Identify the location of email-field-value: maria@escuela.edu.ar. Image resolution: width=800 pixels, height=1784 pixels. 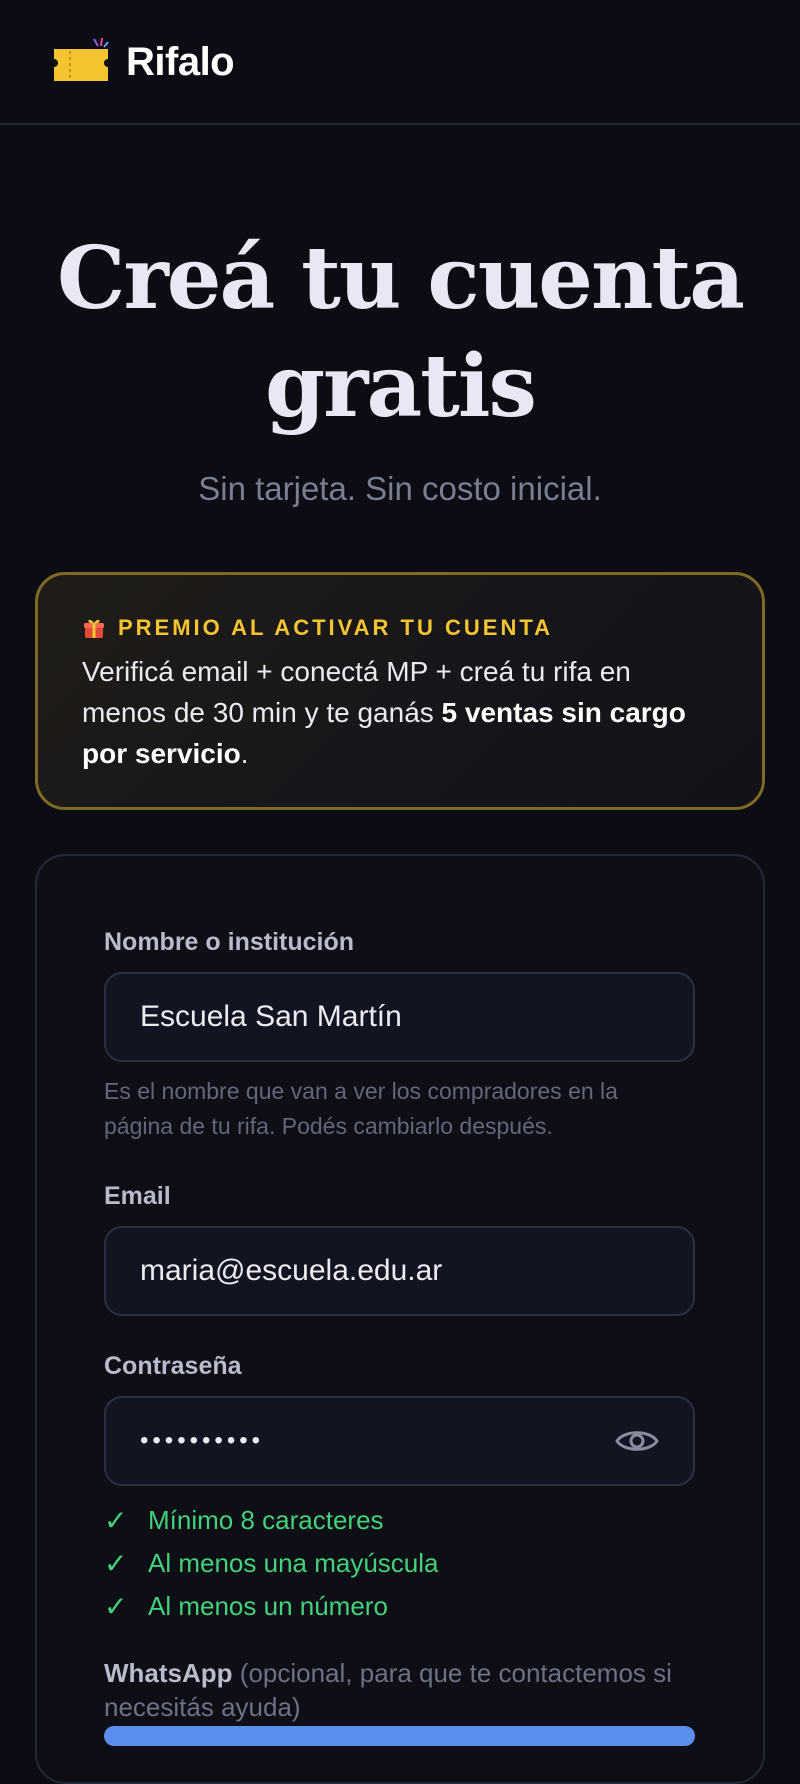
(399, 1271).